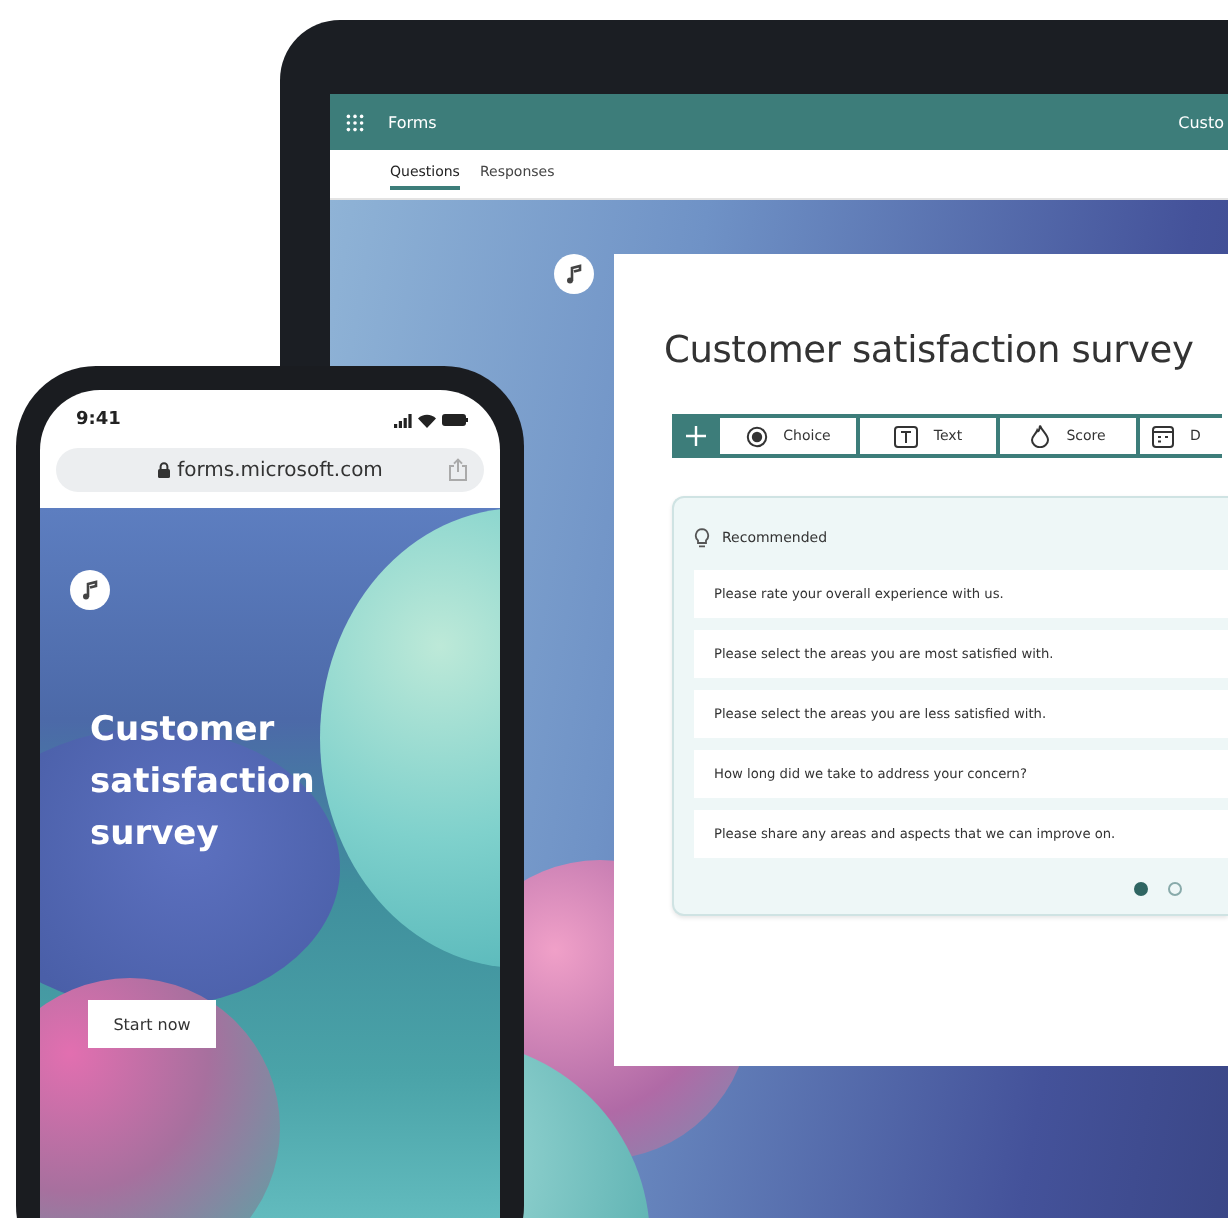  Describe the element at coordinates (1040, 436) in the screenshot. I see `drop-icon` at that location.